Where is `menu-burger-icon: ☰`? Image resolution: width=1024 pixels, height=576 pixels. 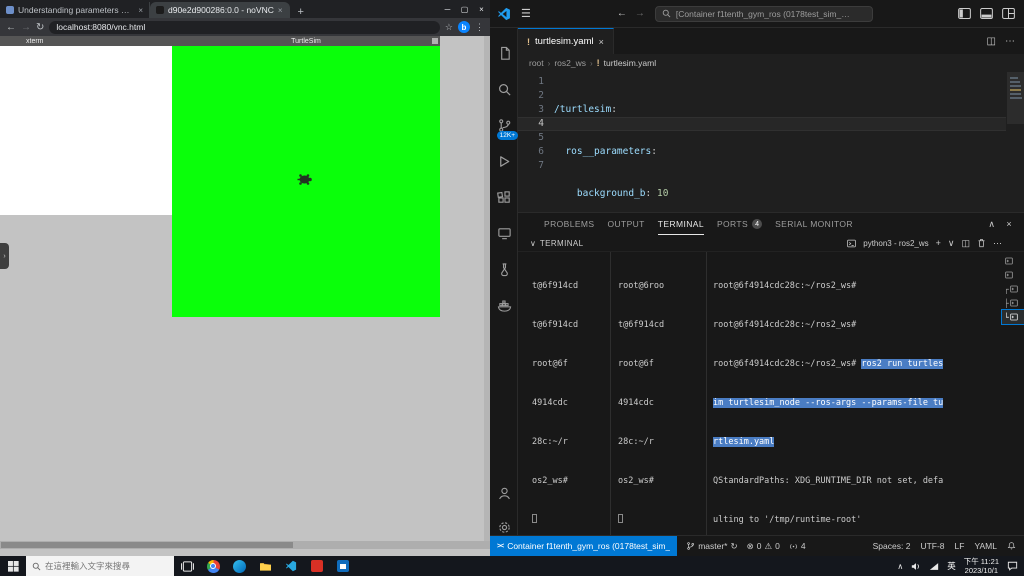
menu-burger-icon: ☰ is located at coordinates (526, 13).